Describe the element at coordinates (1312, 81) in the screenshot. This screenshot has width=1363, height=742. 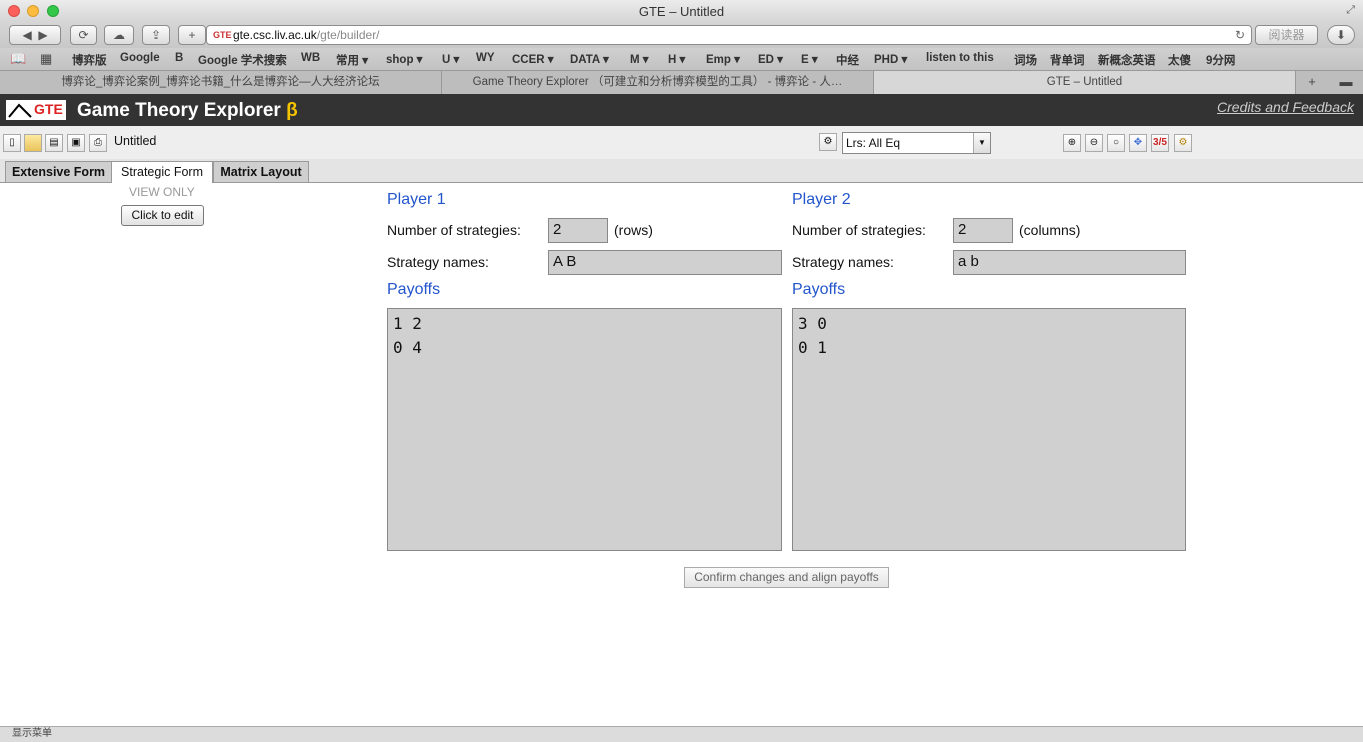
I see `new-tab-icon: +` at that location.